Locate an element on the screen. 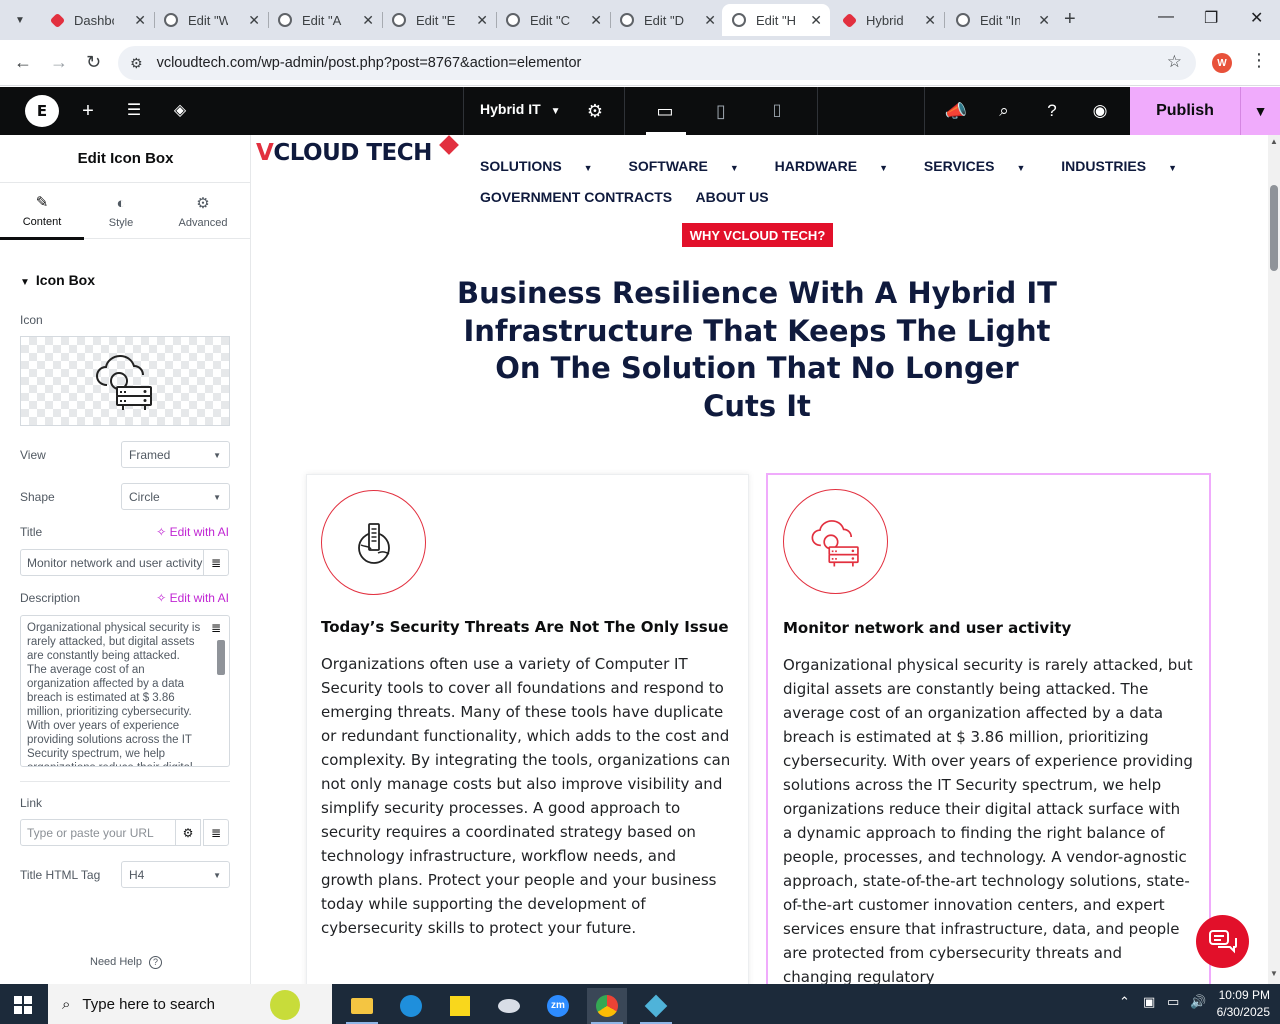 This screenshot has width=1280, height=1024. canvas-scrollbar: ▲ ▼ is located at coordinates (1274, 559).